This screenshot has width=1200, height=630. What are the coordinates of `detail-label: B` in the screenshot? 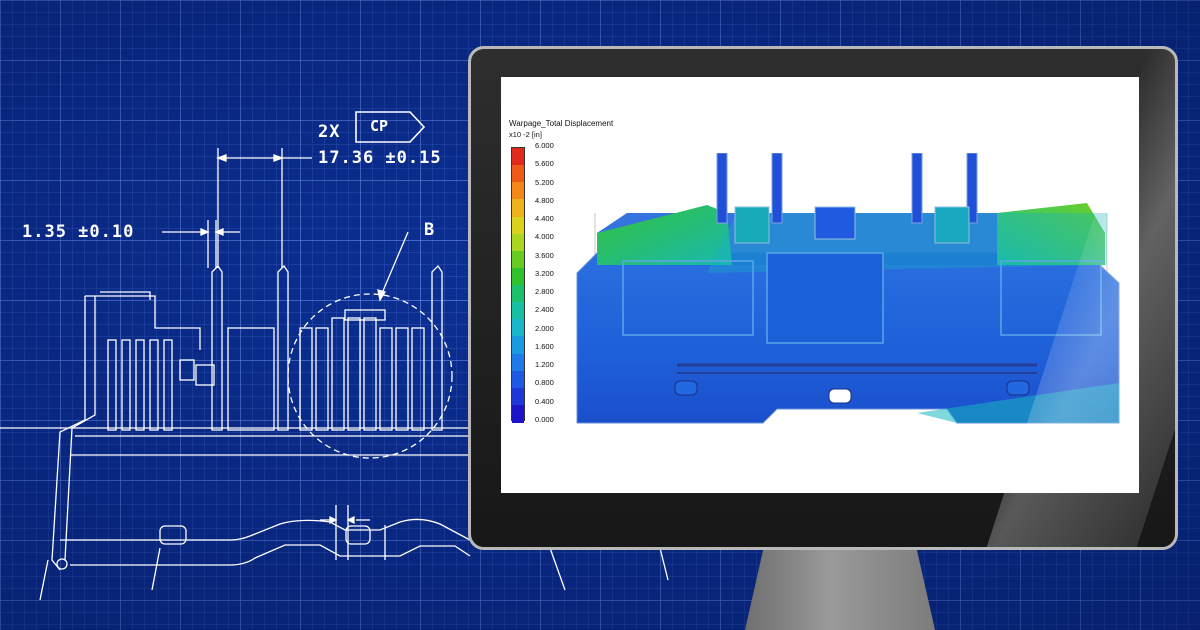 It's located at (430, 230).